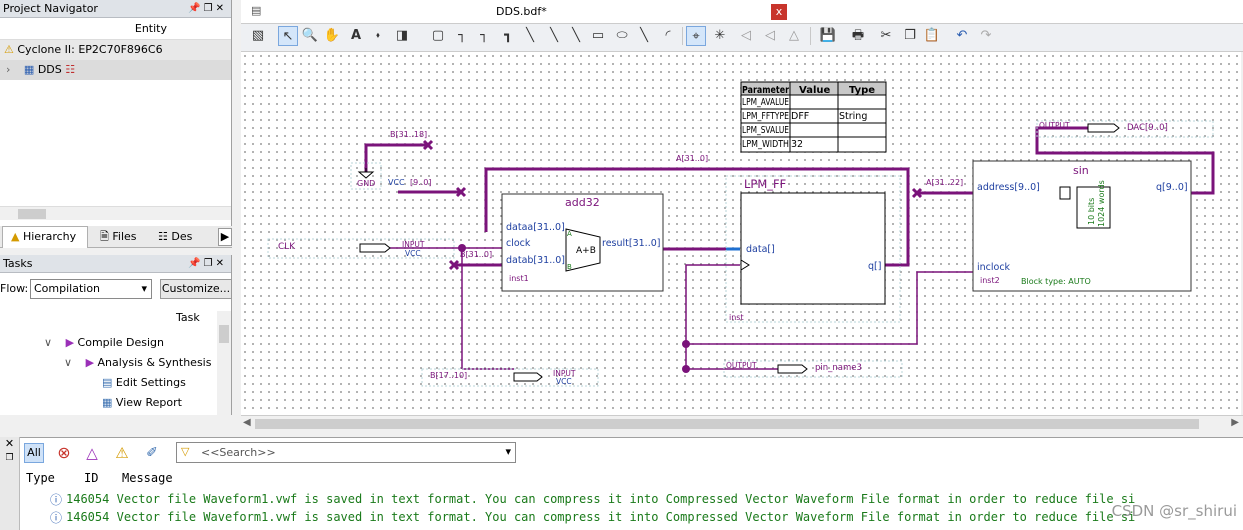 Image resolution: width=1243 pixels, height=530 pixels. What do you see at coordinates (828, 36) in the screenshot?
I see `save-icon: 💾` at bounding box center [828, 36].